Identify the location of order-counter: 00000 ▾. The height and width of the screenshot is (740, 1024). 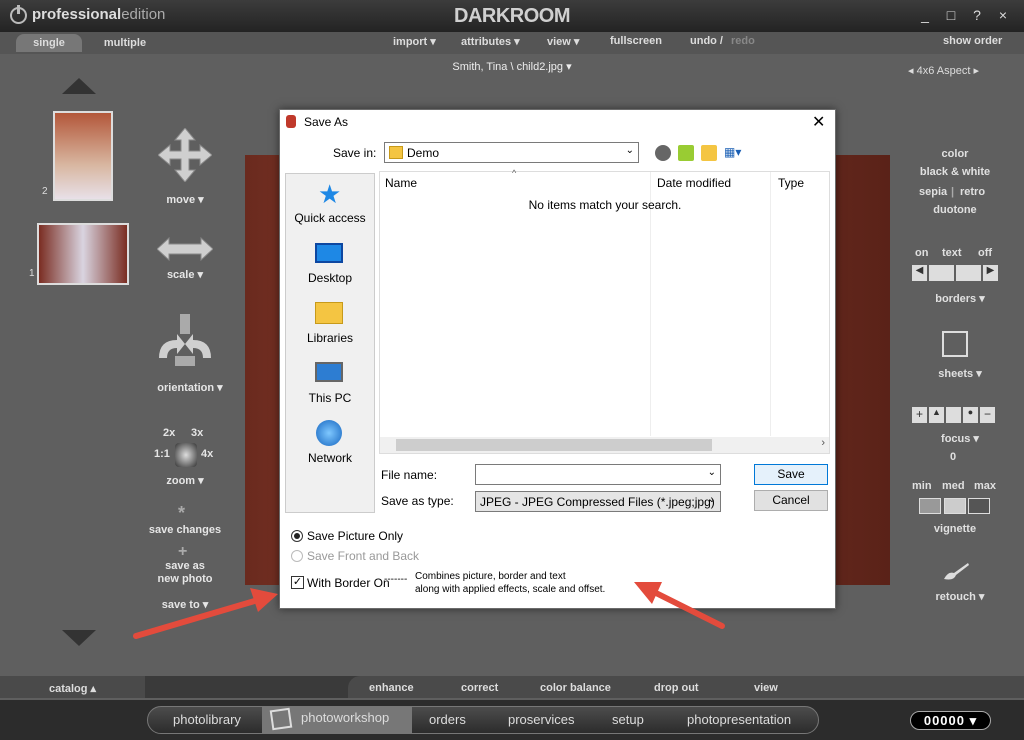
(950, 720).